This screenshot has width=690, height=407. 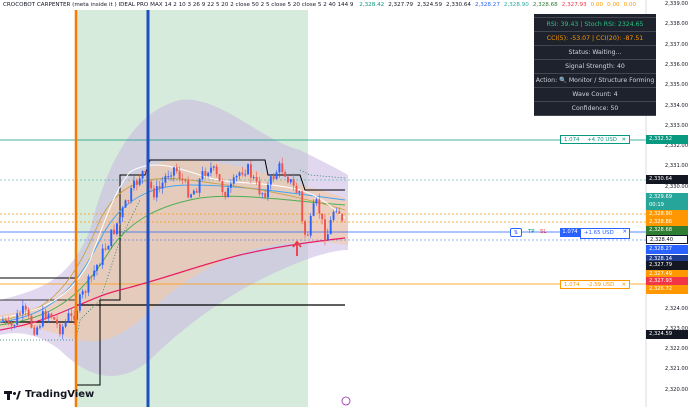 I want to click on price-tick-label: 2,321.00, so click(x=676, y=369).